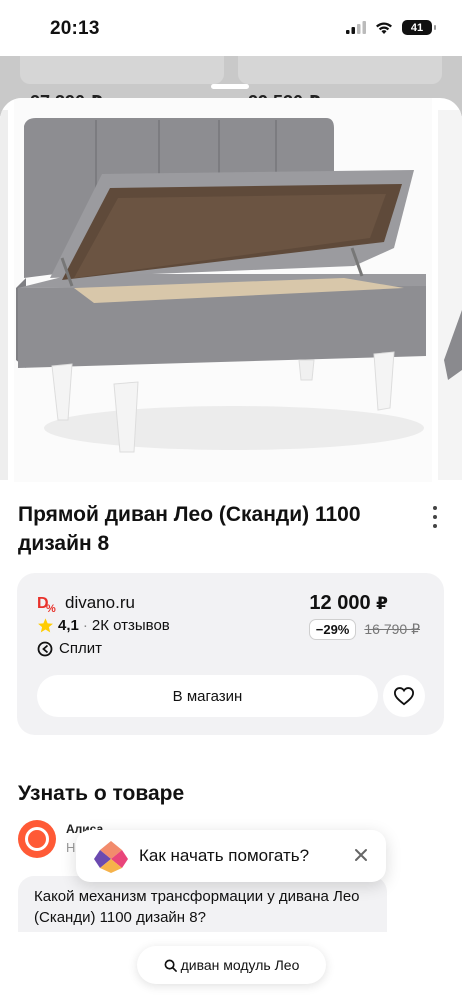  I want to click on close-icon, so click(361, 855).